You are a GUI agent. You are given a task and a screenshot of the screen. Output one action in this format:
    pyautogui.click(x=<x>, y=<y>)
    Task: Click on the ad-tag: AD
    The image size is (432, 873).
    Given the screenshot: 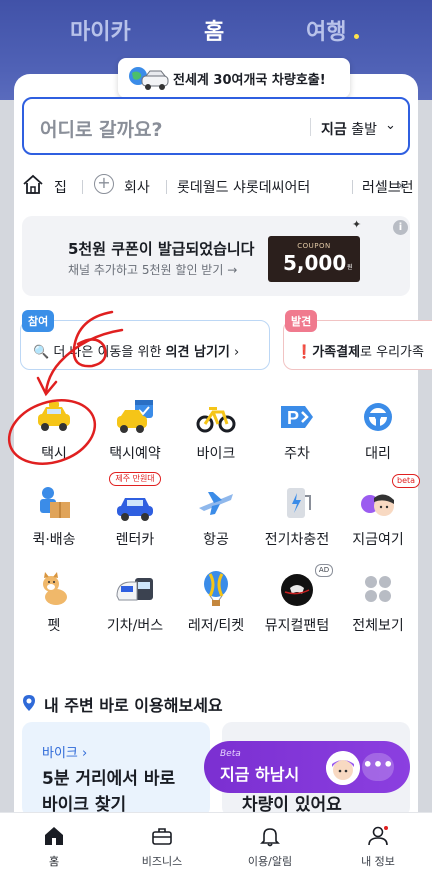 What is the action you would take?
    pyautogui.click(x=324, y=570)
    